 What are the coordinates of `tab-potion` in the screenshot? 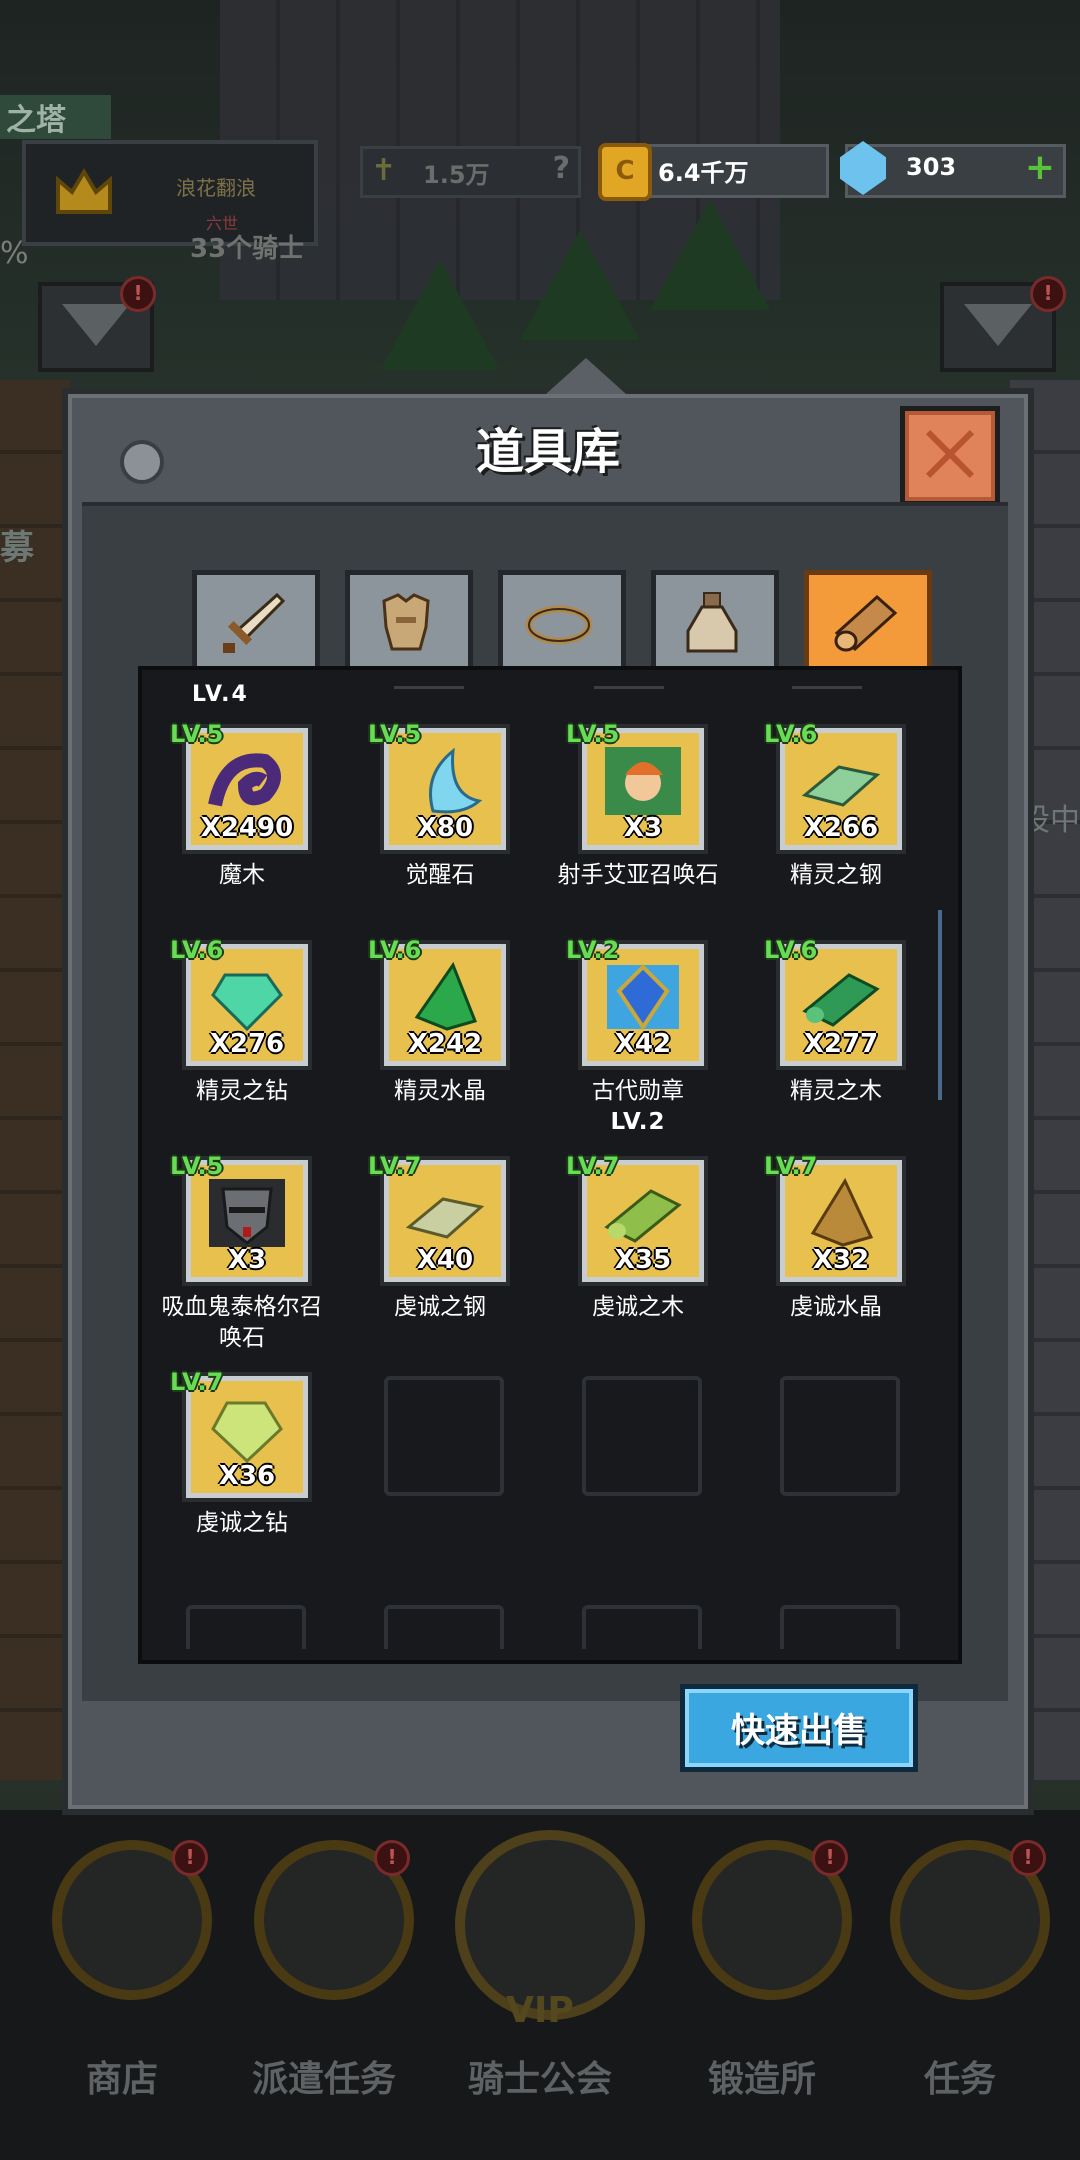 It's located at (715, 618).